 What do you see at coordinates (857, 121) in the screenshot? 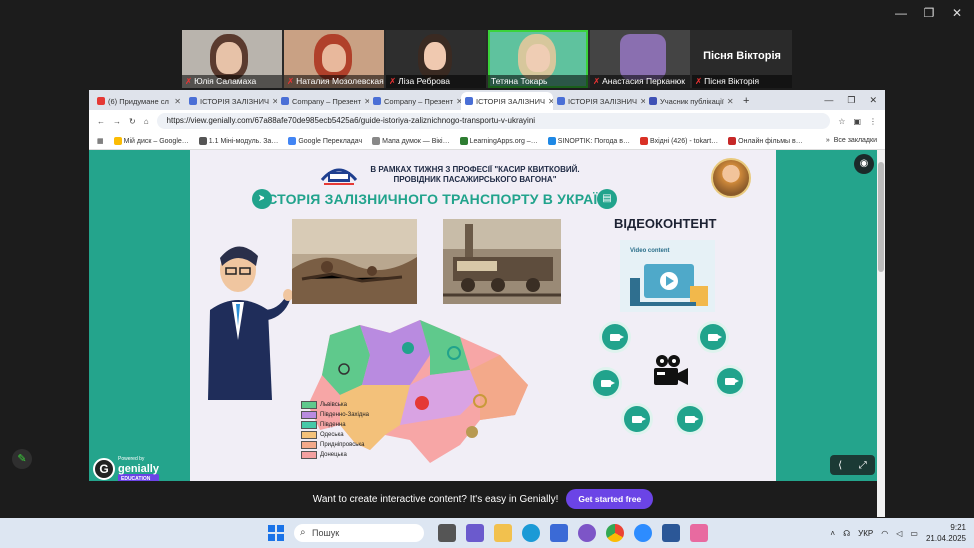
I see `extensions-icon: ▣` at bounding box center [857, 121].